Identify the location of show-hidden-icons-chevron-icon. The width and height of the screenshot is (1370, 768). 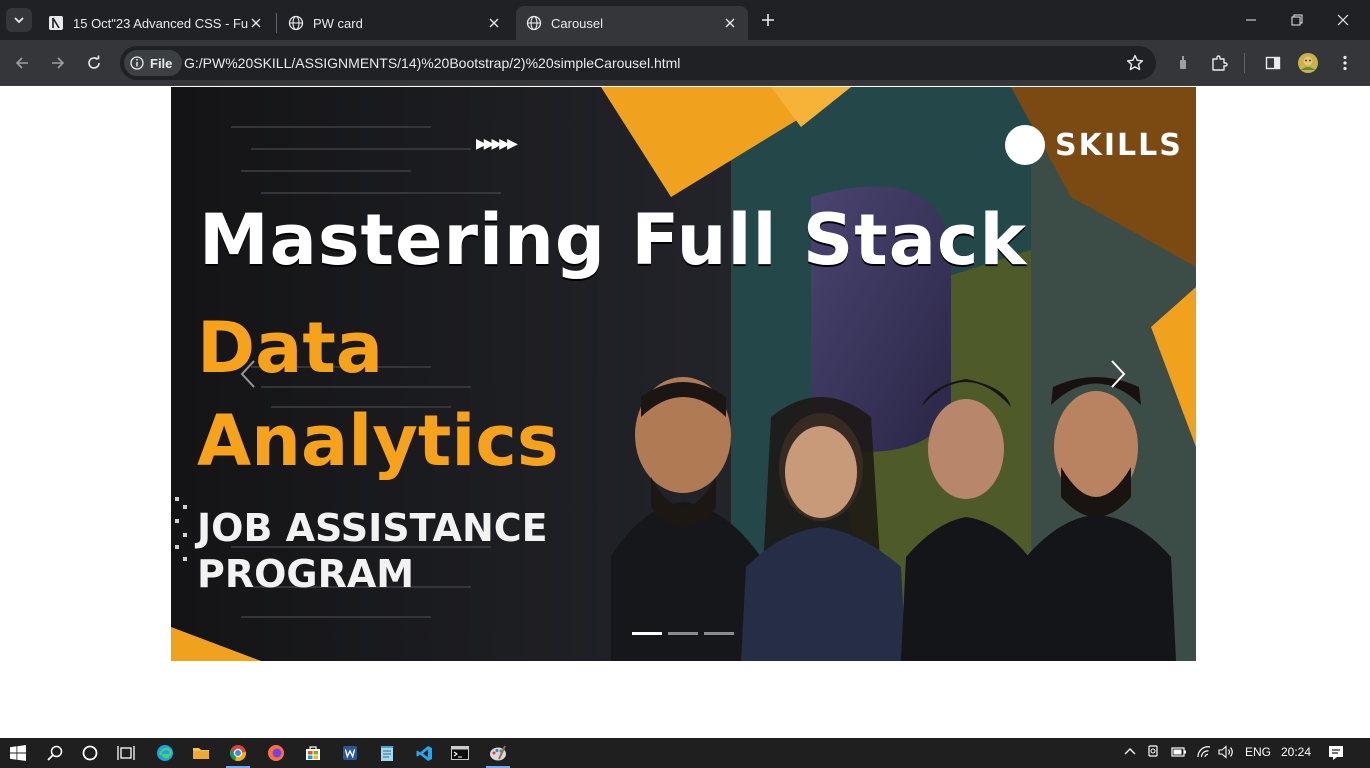
(1130, 753).